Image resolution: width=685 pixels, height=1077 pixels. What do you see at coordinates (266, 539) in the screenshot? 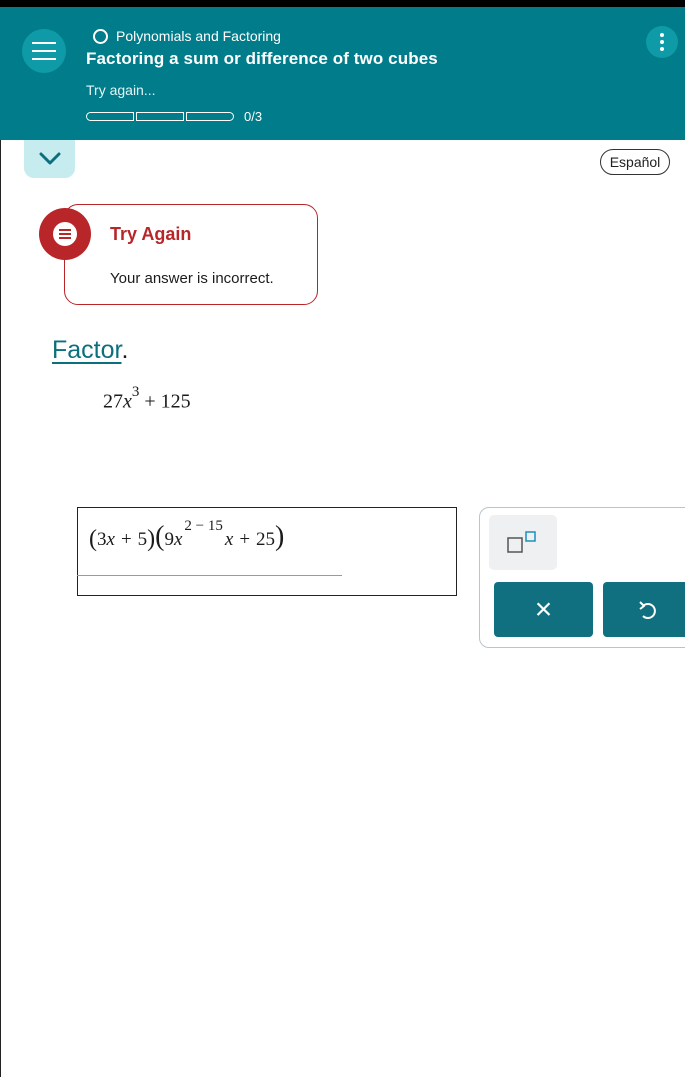
I see `ans-t2c: 25` at bounding box center [266, 539].